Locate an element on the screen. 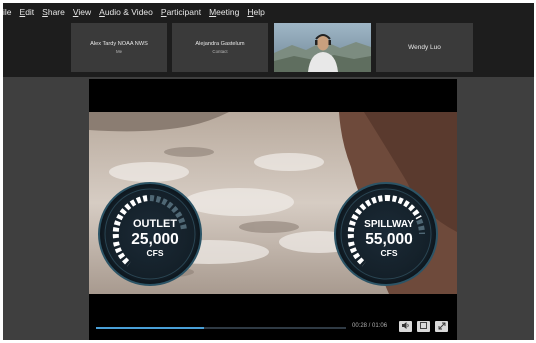 Image resolution: width=536 pixels, height=343 pixels. outlet-gauge: OUTLET 25,000 CFS is located at coordinates (150, 234).